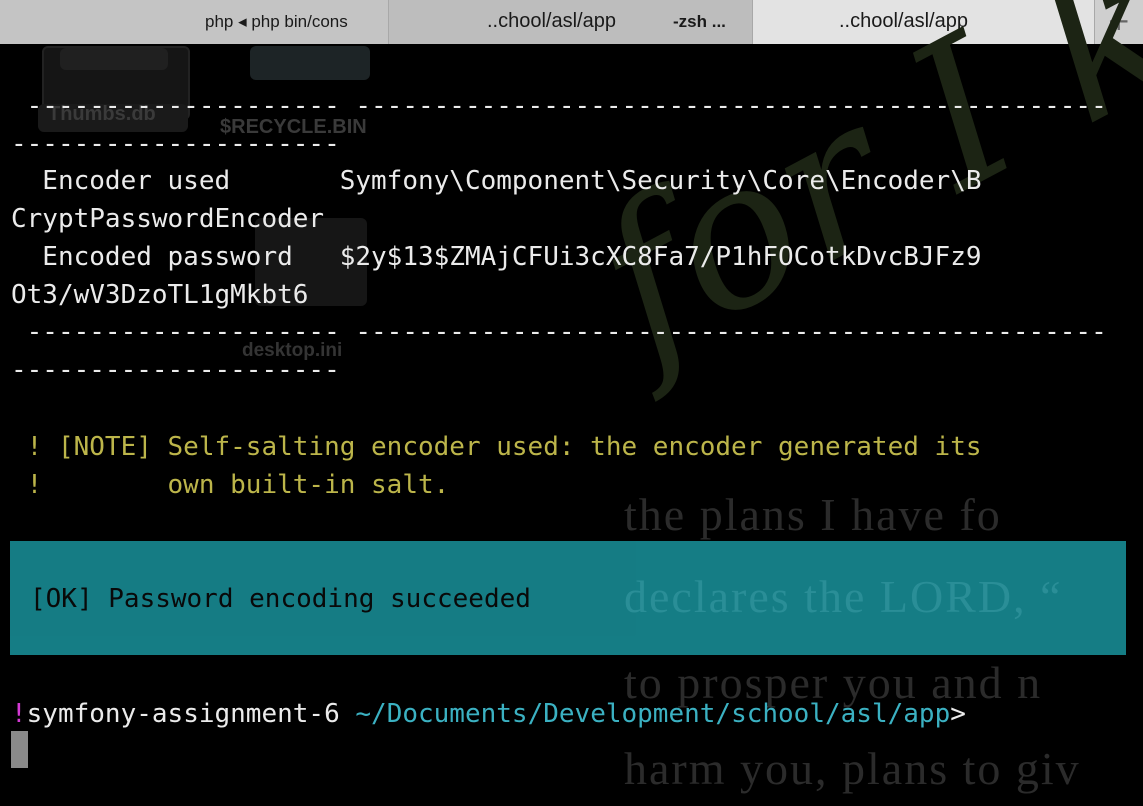 The width and height of the screenshot is (1143, 806). Describe the element at coordinates (813, 514) in the screenshot. I see `wallpaper-verse-line-1: the plans I have fo` at that location.